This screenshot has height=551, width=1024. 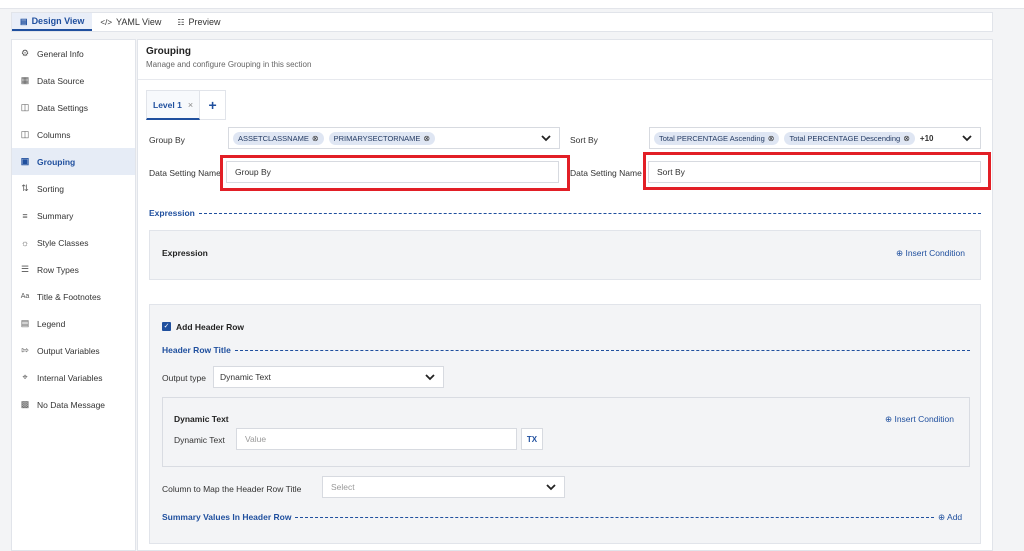 What do you see at coordinates (548, 517) in the screenshot?
I see `summary-values-divider: Summary Values In Header Row` at bounding box center [548, 517].